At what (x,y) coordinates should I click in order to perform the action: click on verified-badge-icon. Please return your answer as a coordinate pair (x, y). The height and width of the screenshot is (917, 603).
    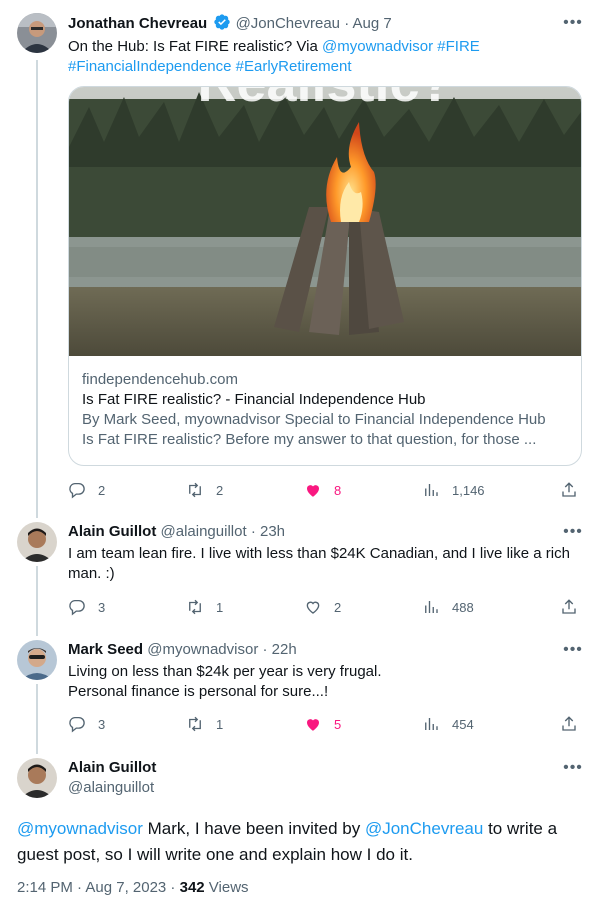
    Looking at the image, I should click on (222, 22).